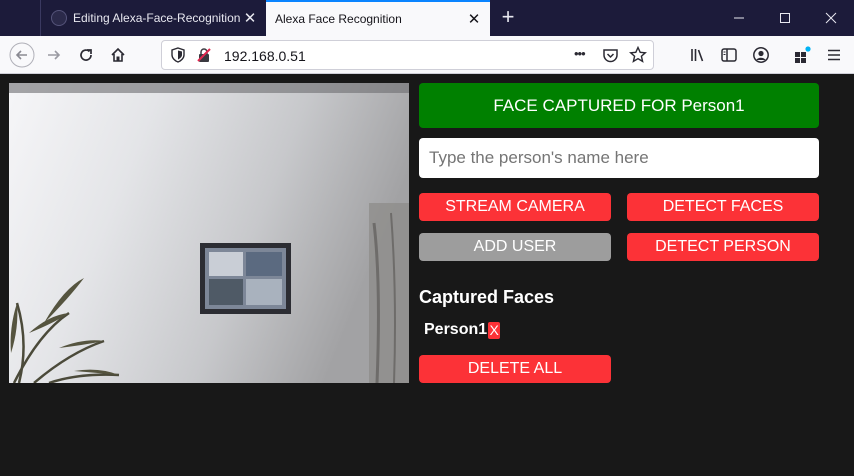 The image size is (854, 476). What do you see at coordinates (487, 297) in the screenshot?
I see `captured-faces-heading: Captured Faces` at bounding box center [487, 297].